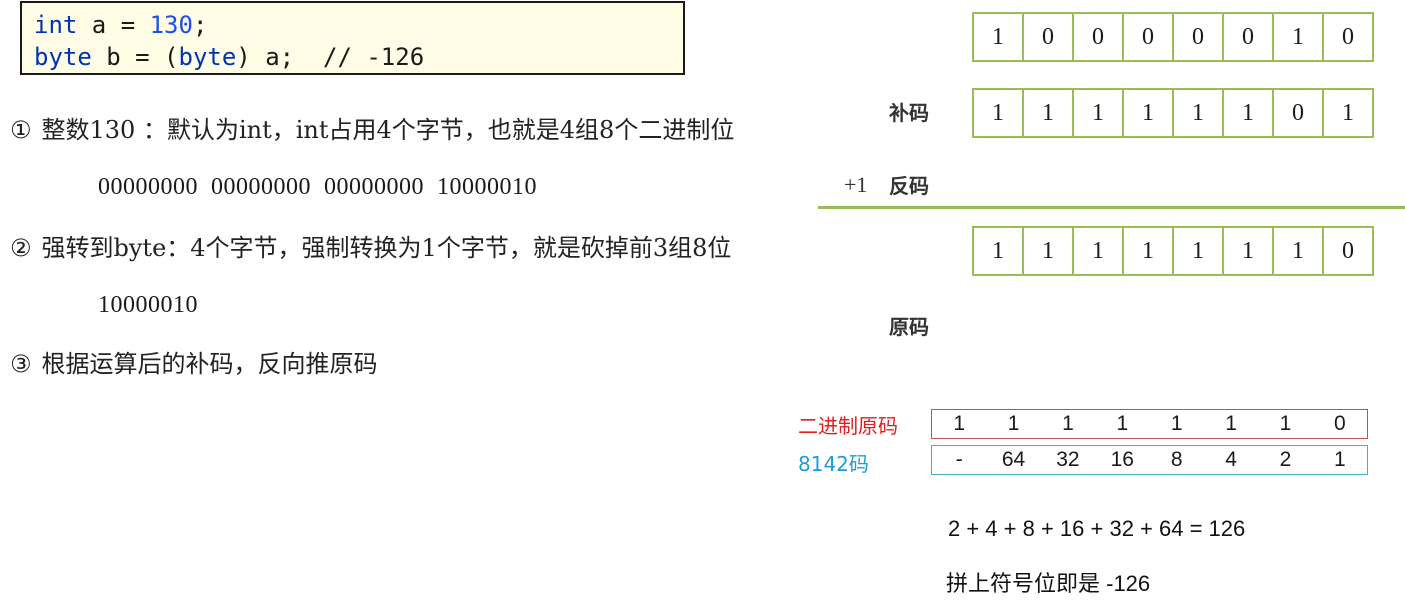  What do you see at coordinates (909, 113) in the screenshot?
I see `label-complement: 补码` at bounding box center [909, 113].